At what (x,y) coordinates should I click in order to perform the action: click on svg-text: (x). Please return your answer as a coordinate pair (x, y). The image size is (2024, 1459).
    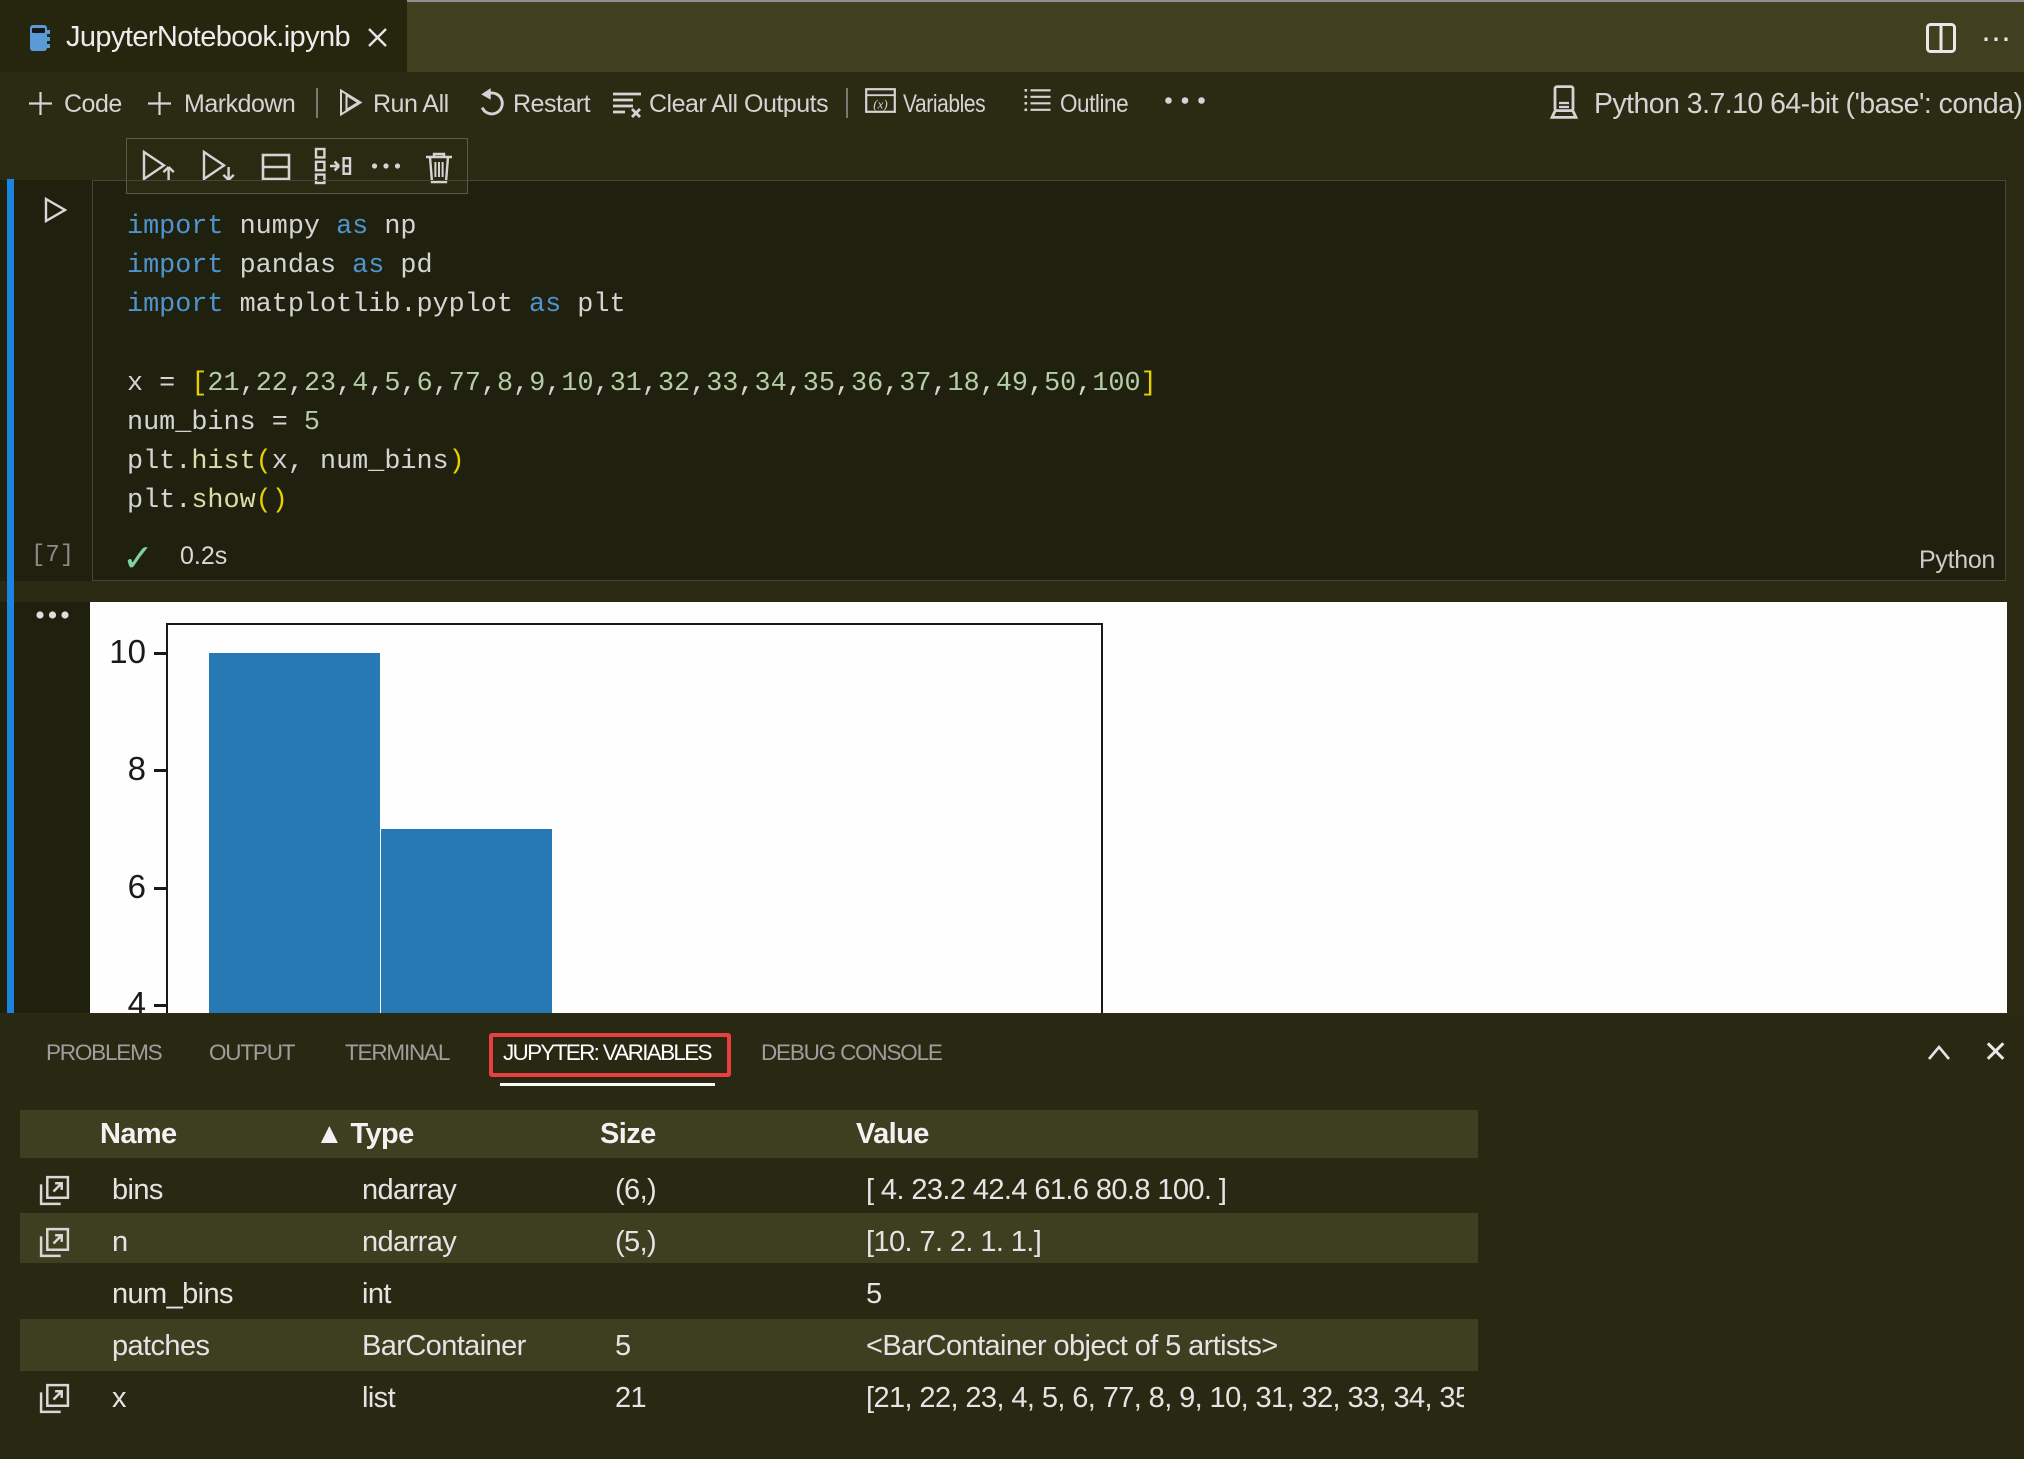
    Looking at the image, I should click on (880, 104).